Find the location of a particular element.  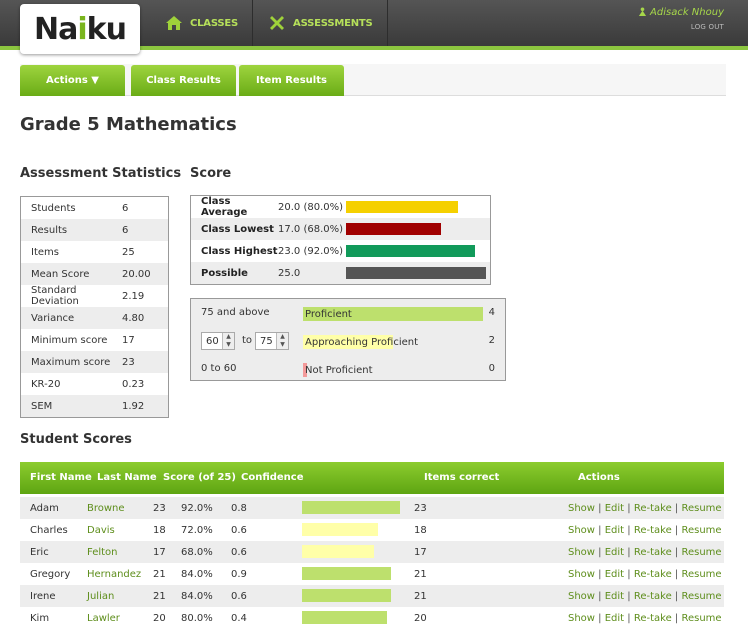

stats-row: Maximum score 23 is located at coordinates (94, 362).